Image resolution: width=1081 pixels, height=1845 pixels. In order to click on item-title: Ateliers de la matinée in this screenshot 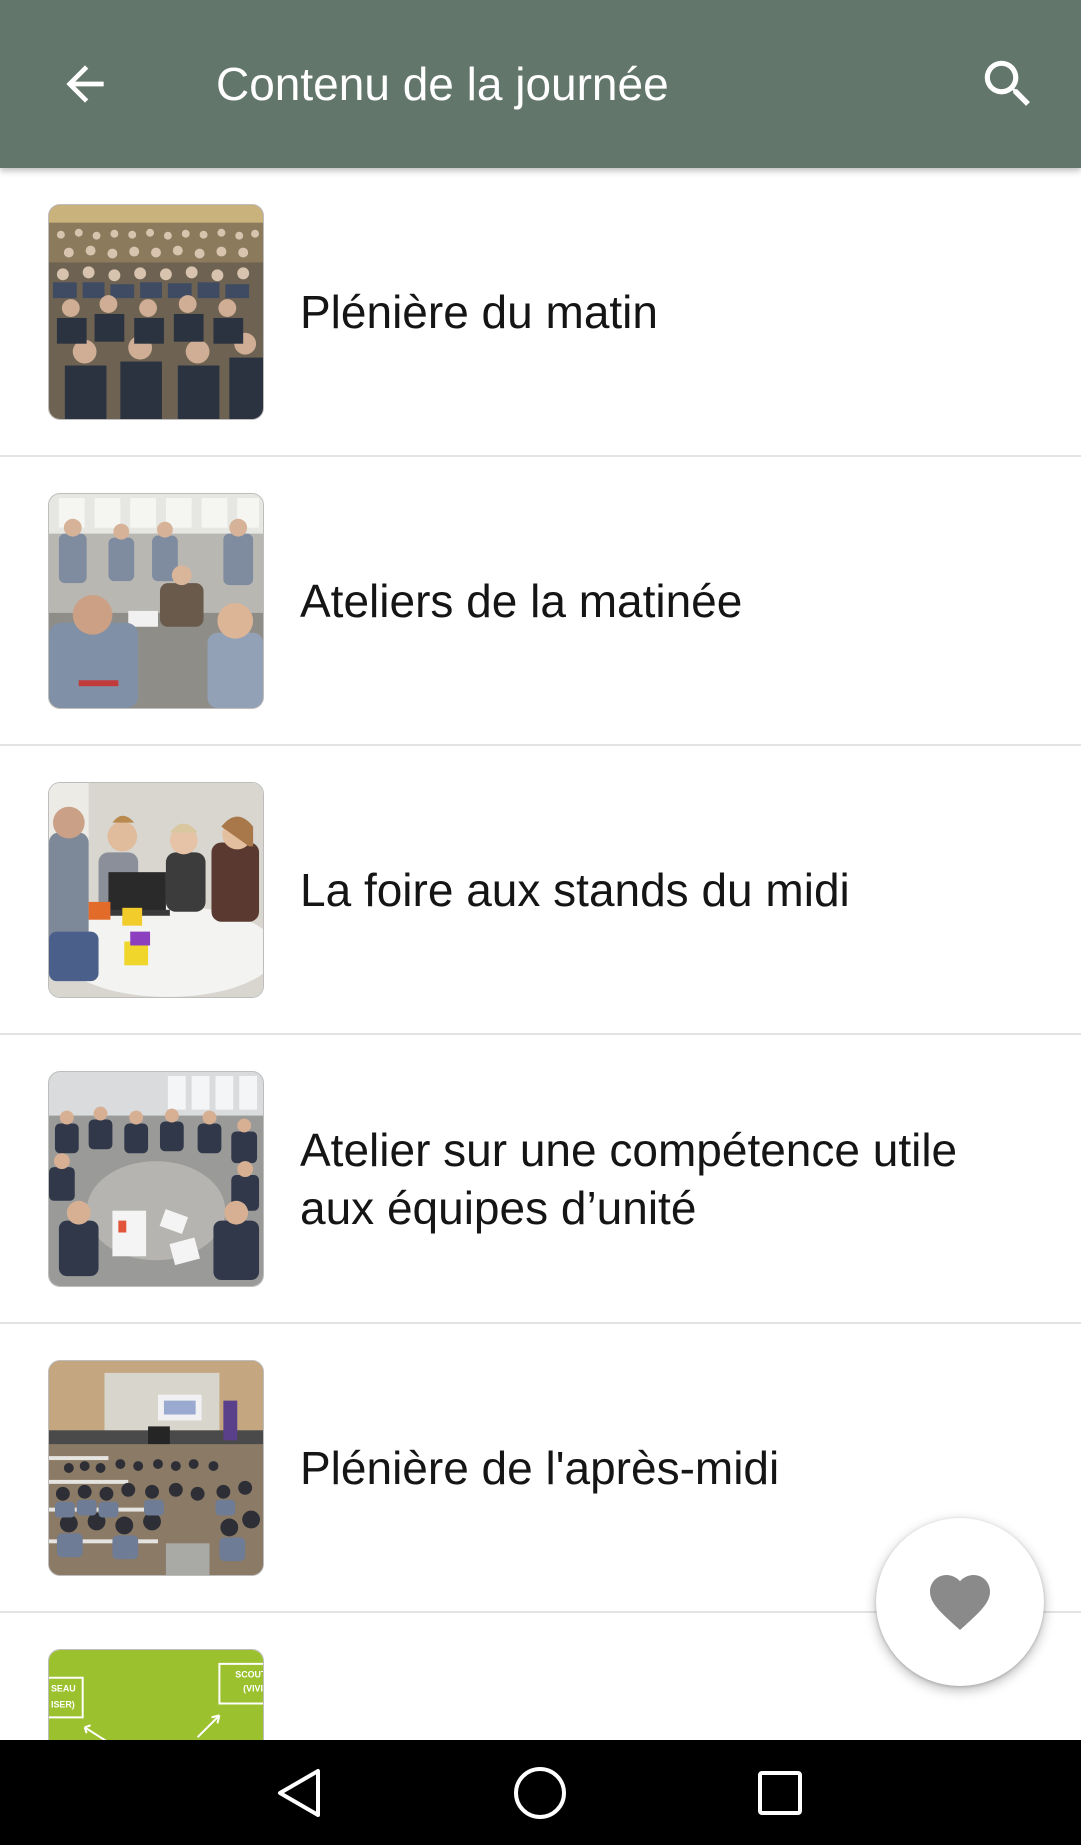, I will do `click(521, 600)`.